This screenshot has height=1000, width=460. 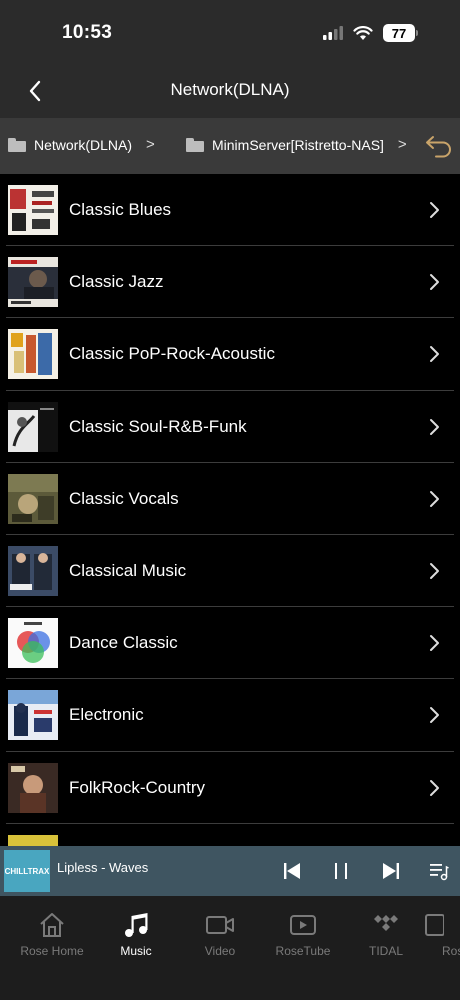 I want to click on battery-tip, so click(x=417, y=33).